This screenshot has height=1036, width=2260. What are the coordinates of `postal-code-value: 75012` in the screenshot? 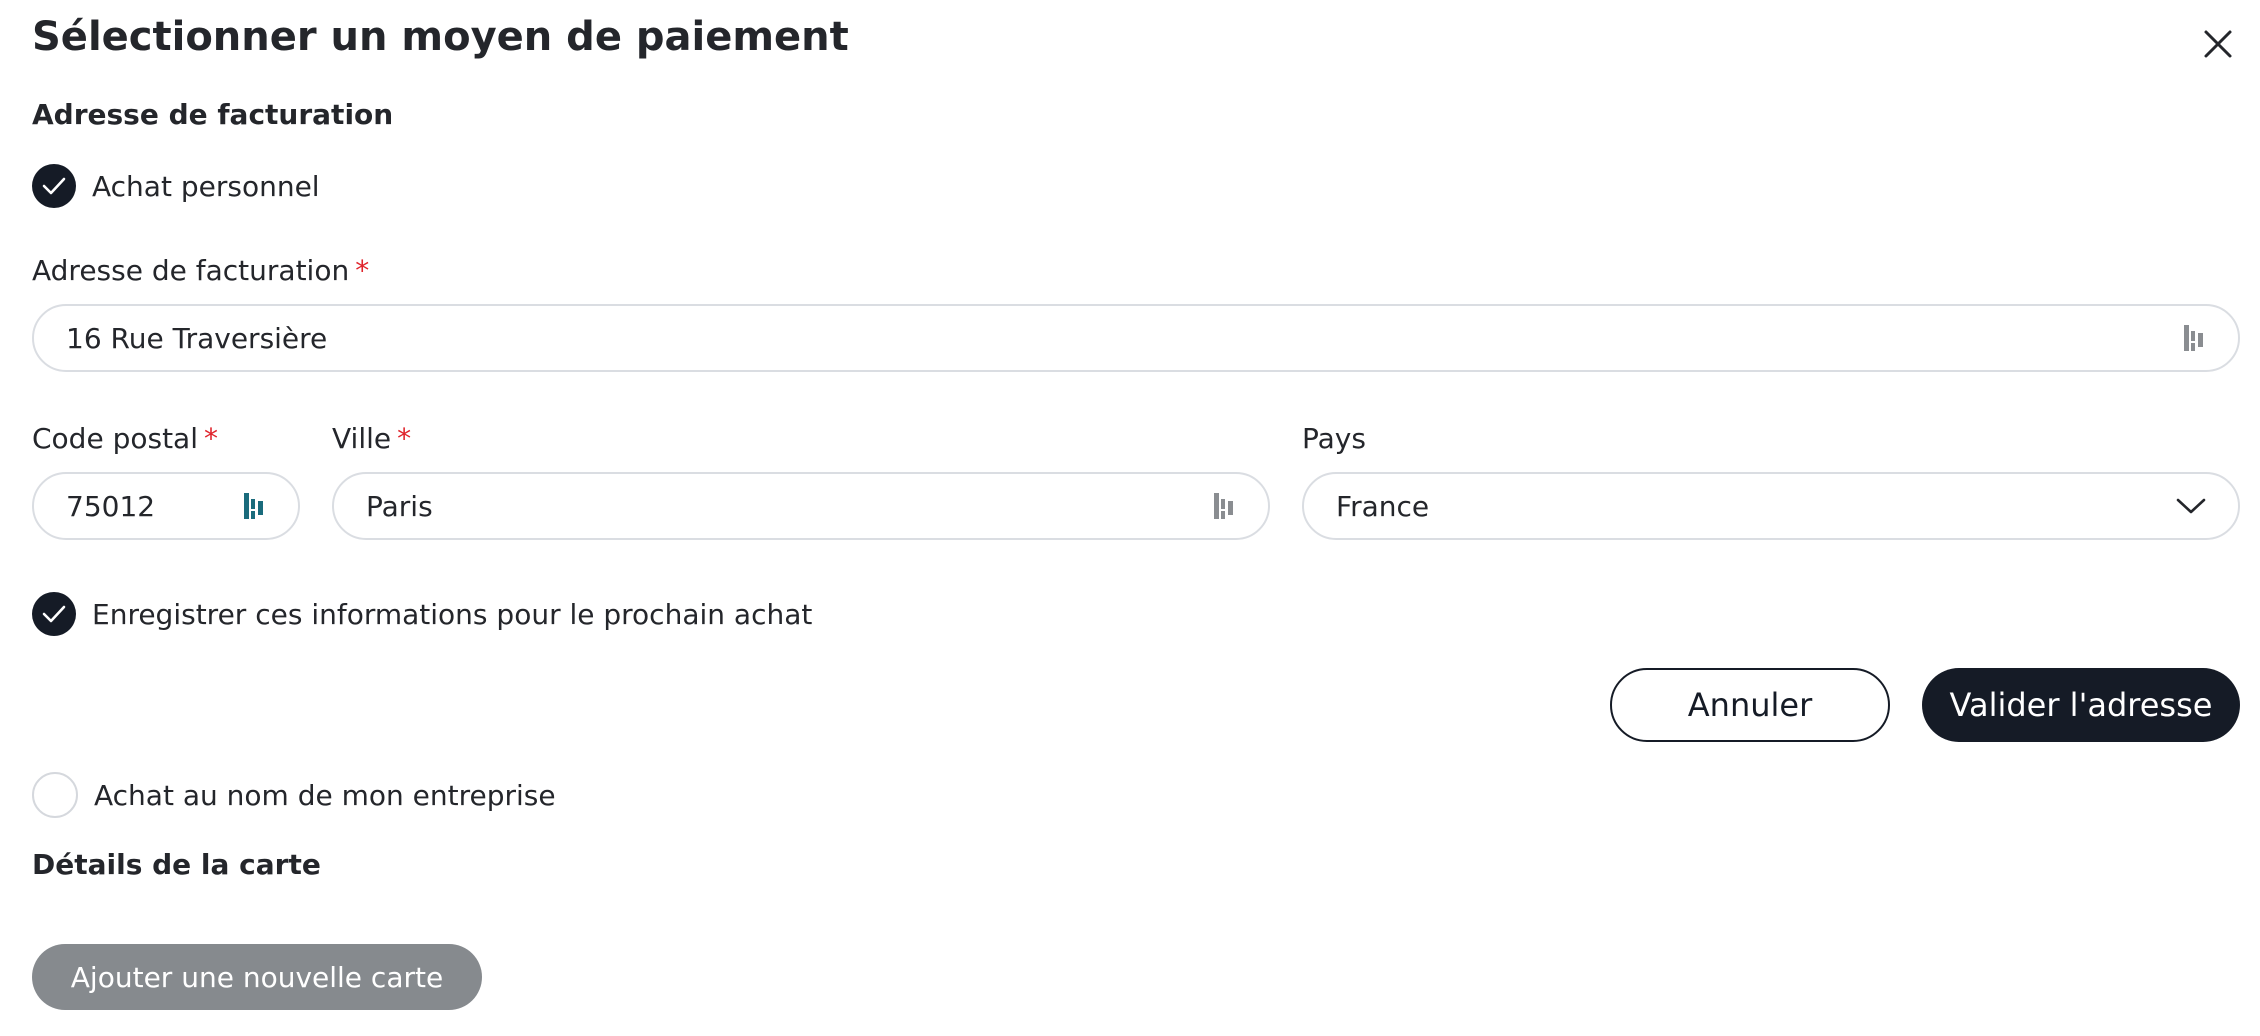 It's located at (111, 506).